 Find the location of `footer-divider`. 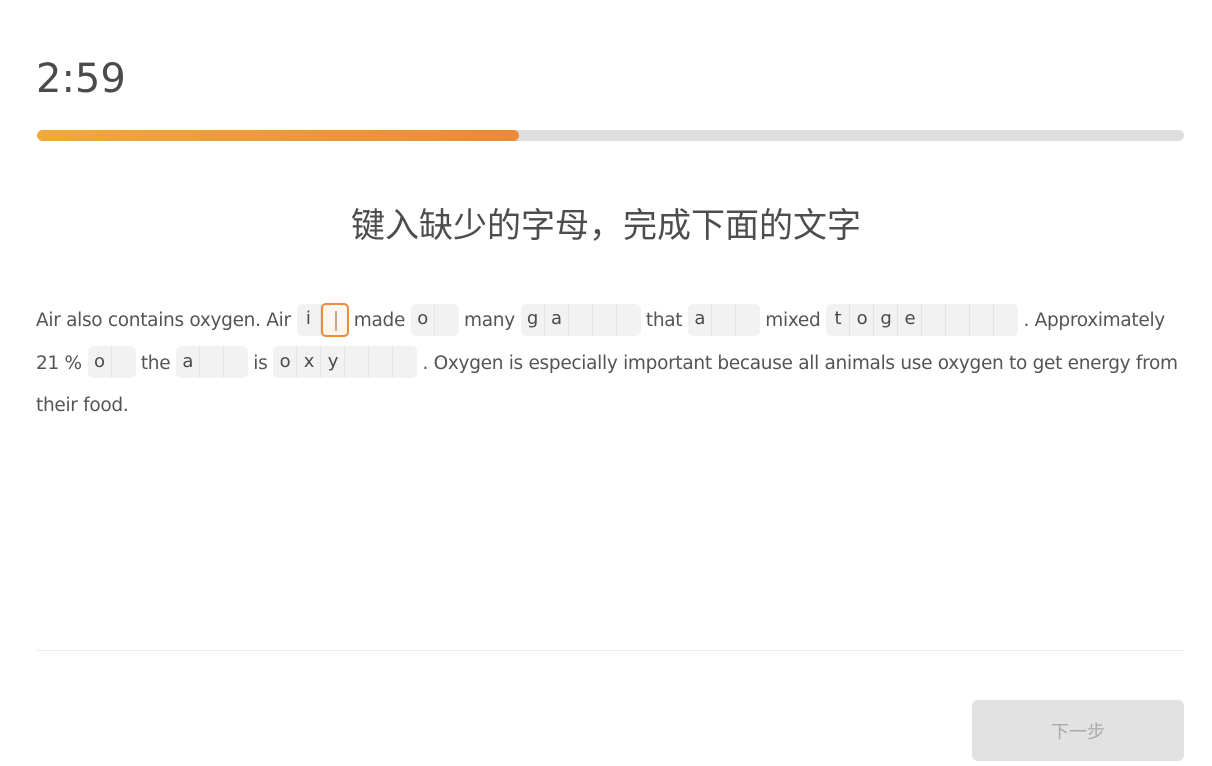

footer-divider is located at coordinates (610, 650).